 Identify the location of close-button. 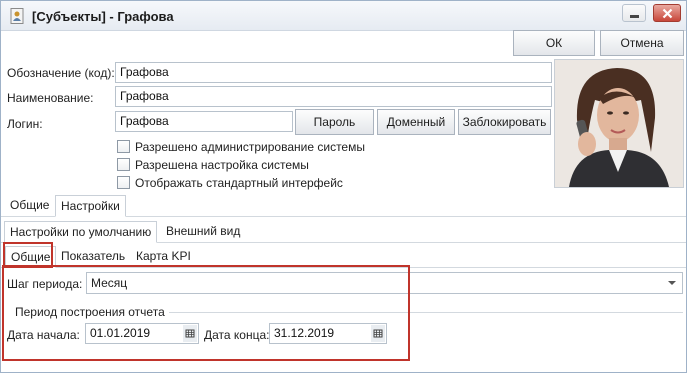
(667, 13).